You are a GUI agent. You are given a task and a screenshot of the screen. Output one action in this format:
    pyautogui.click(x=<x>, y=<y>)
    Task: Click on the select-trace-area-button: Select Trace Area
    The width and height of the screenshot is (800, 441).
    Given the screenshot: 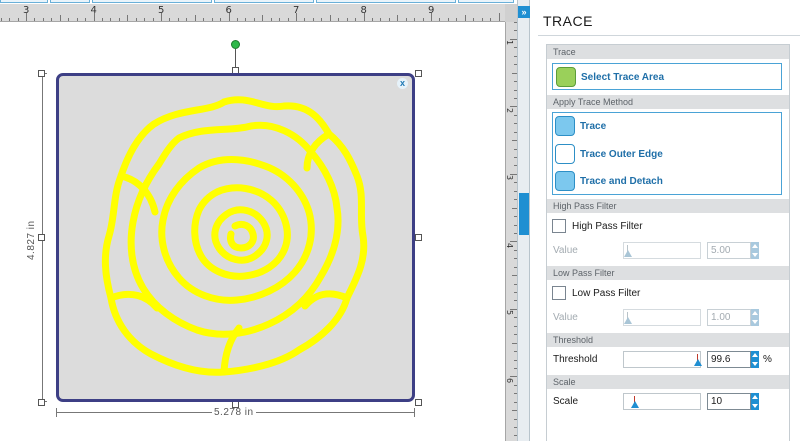 What is the action you would take?
    pyautogui.click(x=667, y=76)
    